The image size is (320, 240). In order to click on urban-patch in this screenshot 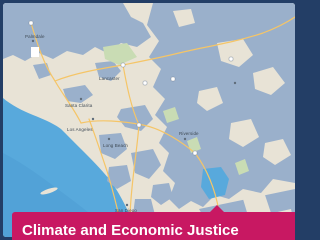, I will do `click(35, 52)`.